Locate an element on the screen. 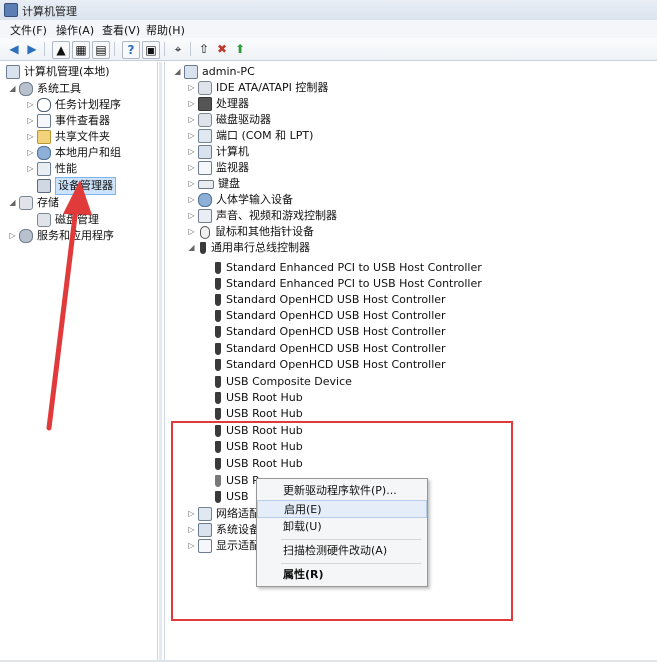 This screenshot has height=662, width=657. arrow-shaft is located at coordinates (62, 318).